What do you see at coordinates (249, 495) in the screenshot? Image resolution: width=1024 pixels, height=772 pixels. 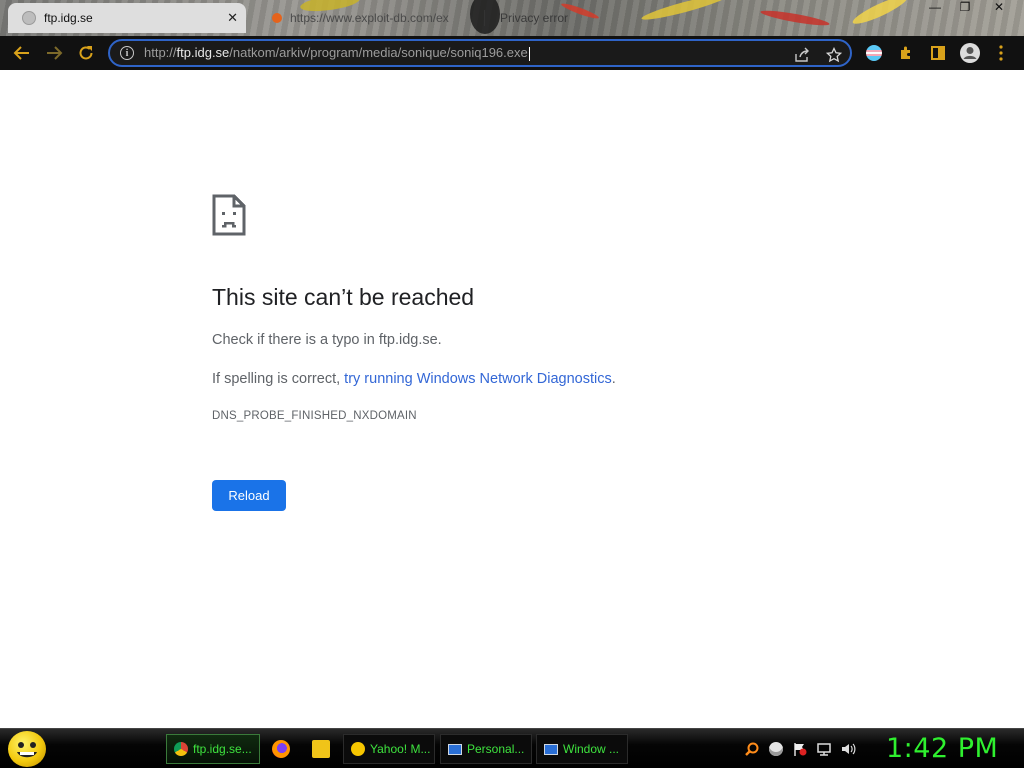 I see `reload-button: Reload` at bounding box center [249, 495].